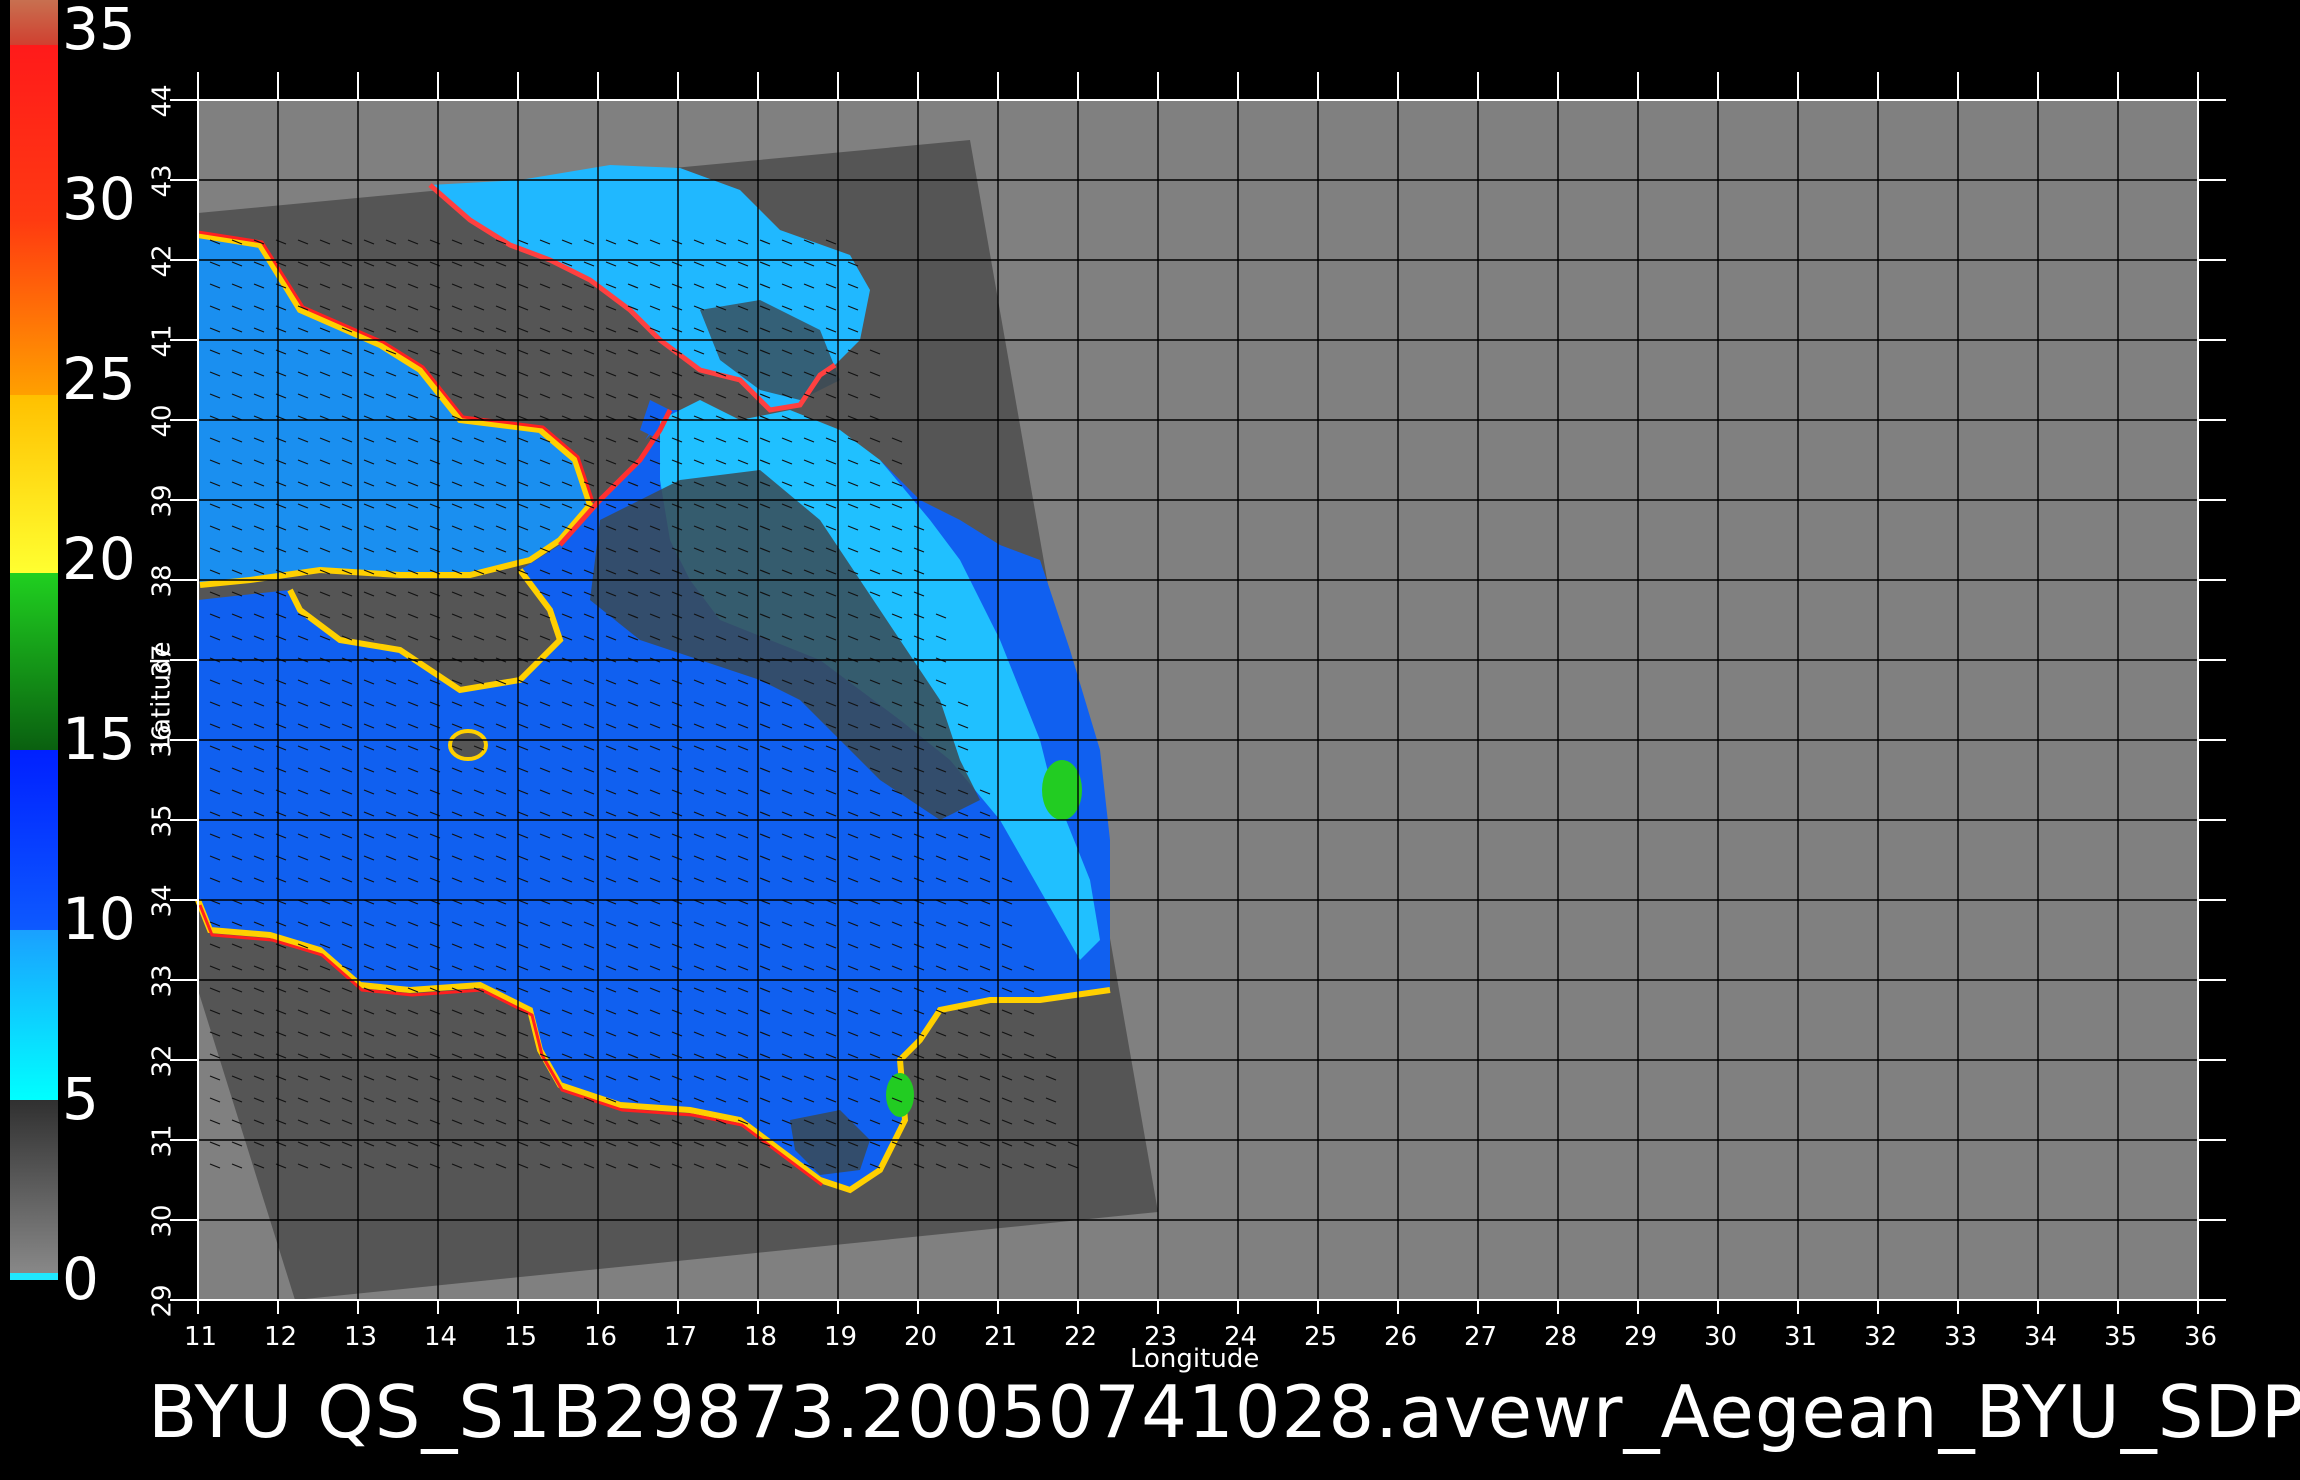  Describe the element at coordinates (162, 581) in the screenshot. I see `lat-tick-label: 38` at that location.